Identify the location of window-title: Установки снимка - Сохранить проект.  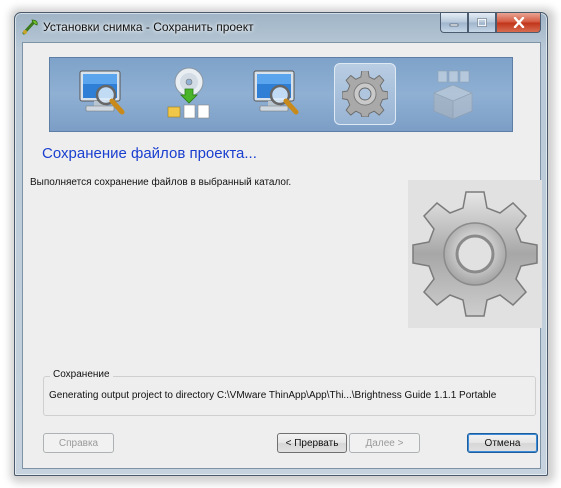
(148, 27).